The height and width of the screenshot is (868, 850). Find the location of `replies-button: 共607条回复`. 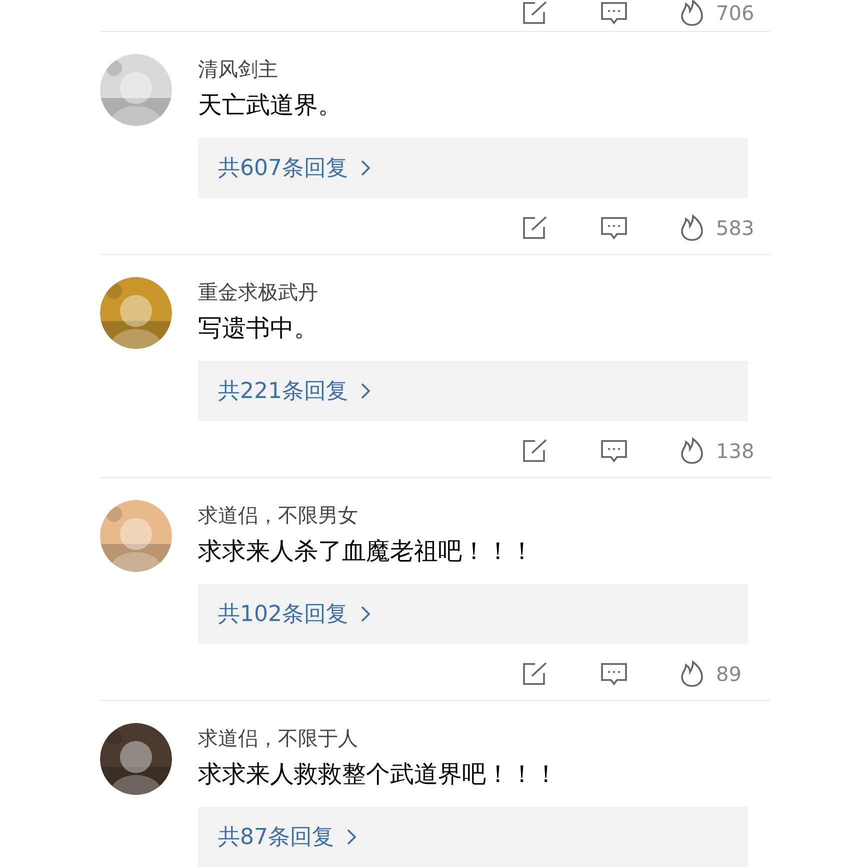

replies-button: 共607条回复 is located at coordinates (473, 168).